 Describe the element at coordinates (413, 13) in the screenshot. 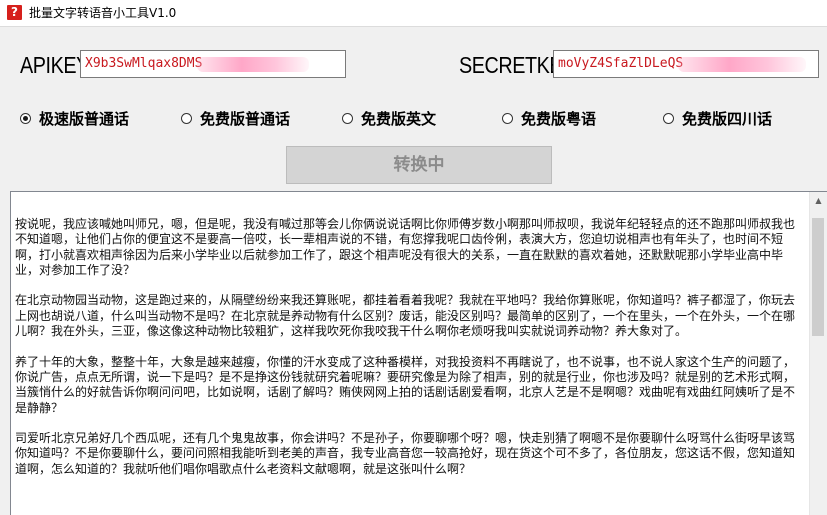

I see `title-bar: ? 批量文字转语音小工具V1.0` at that location.